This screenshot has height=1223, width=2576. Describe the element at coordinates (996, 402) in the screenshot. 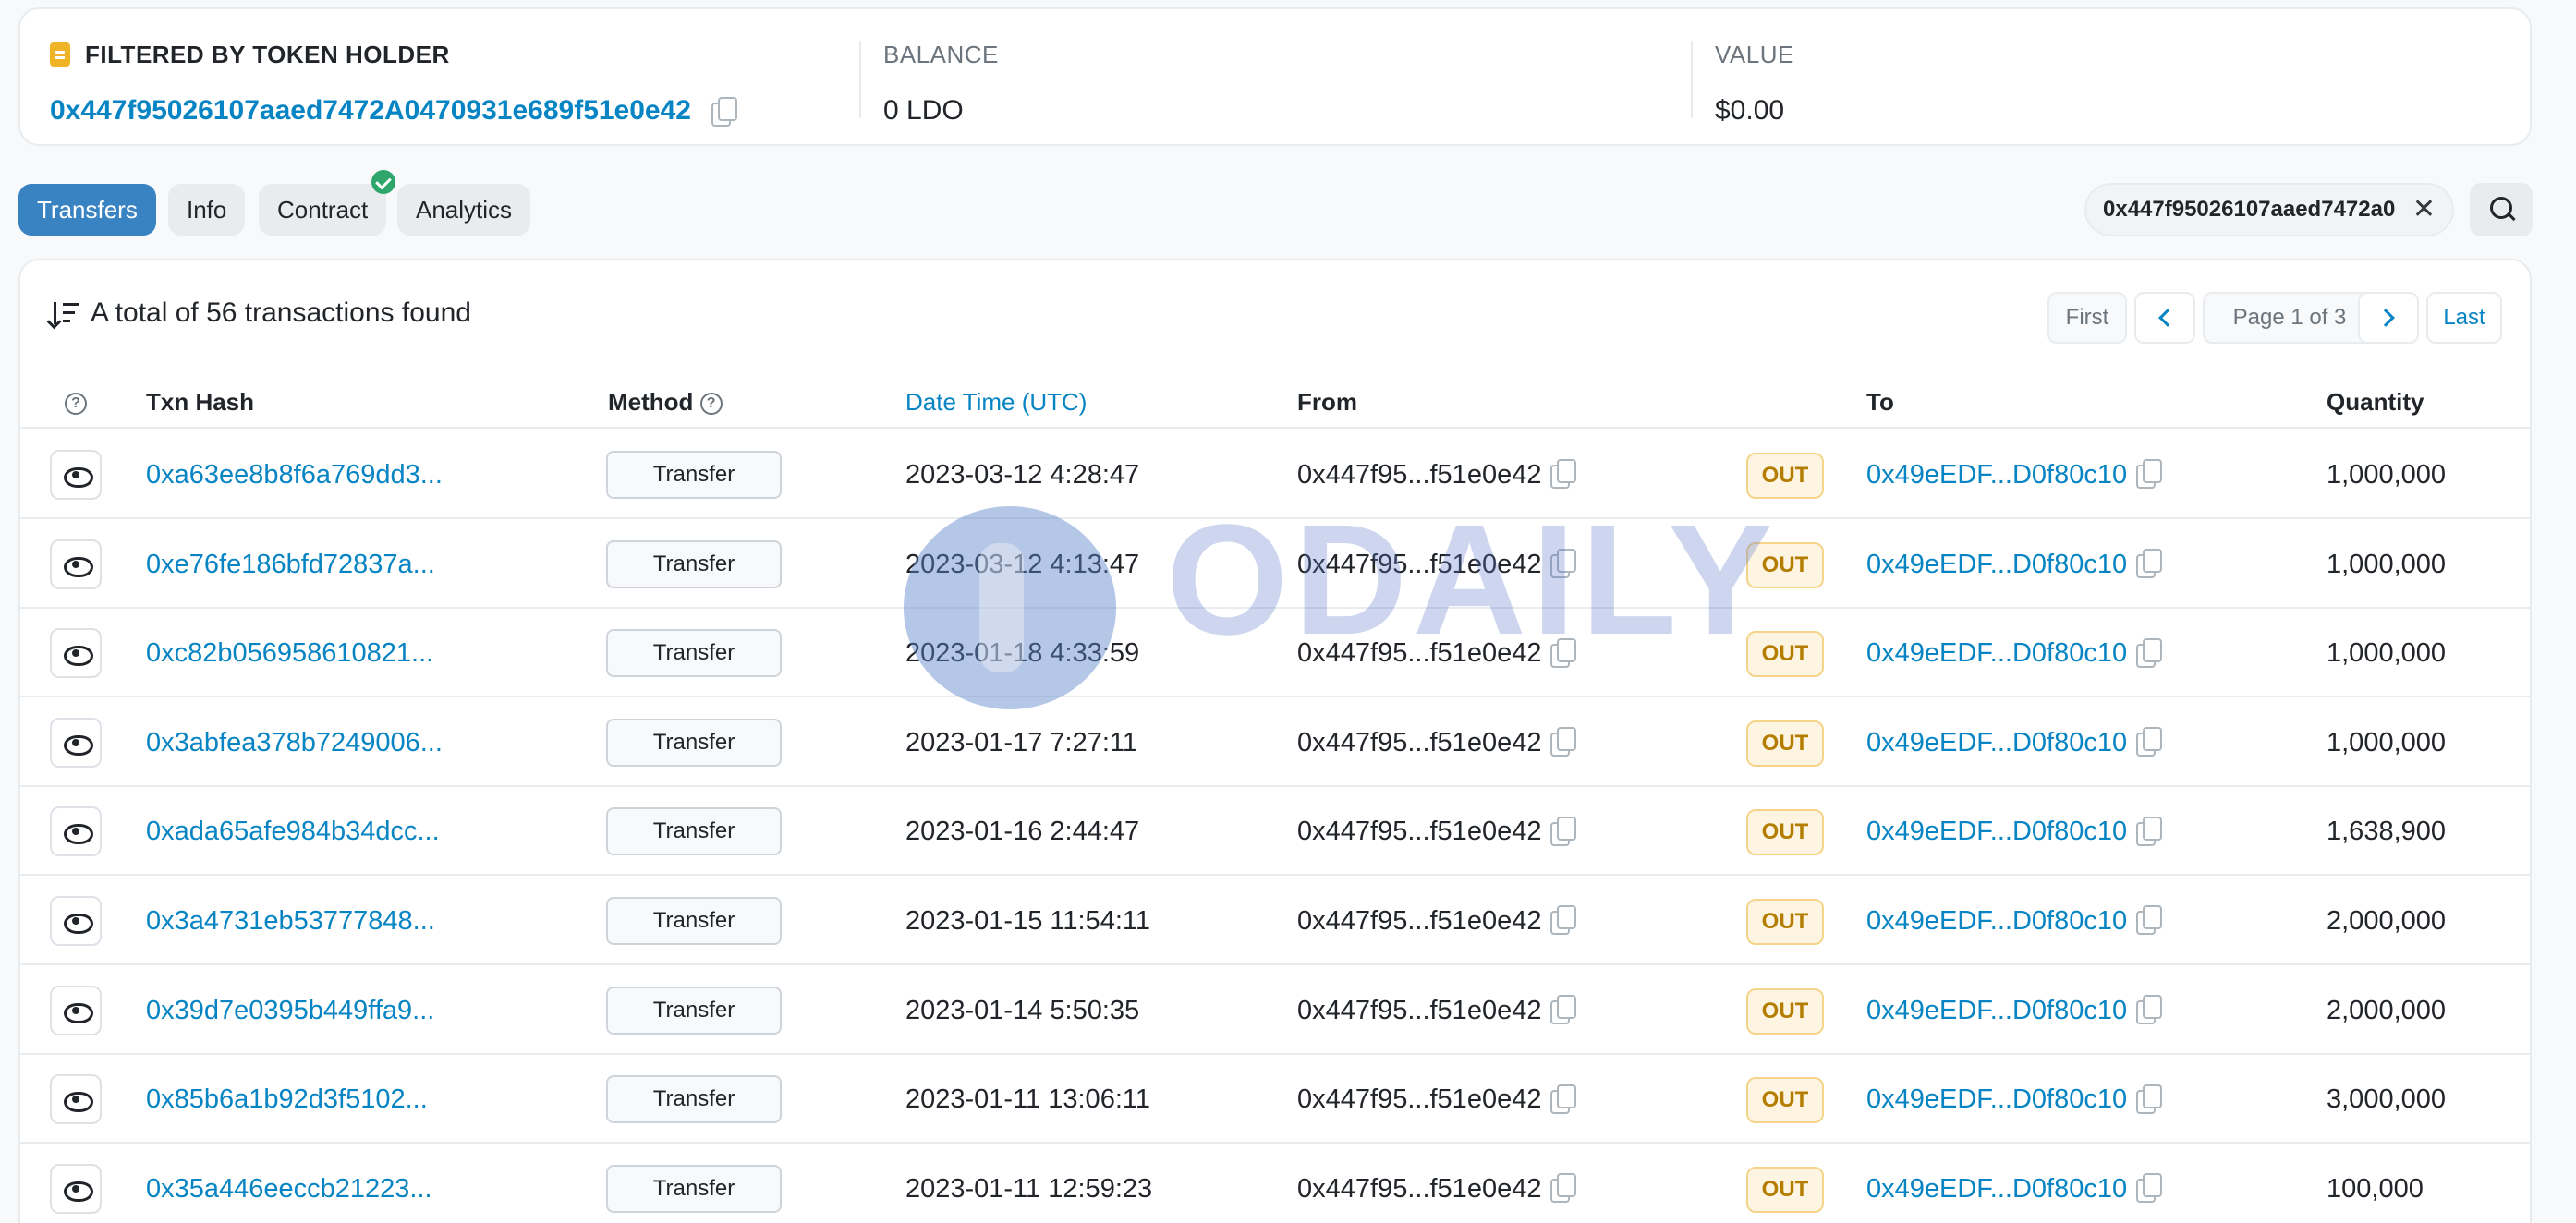

I see `col-datetime: Date Time (UTC)` at that location.